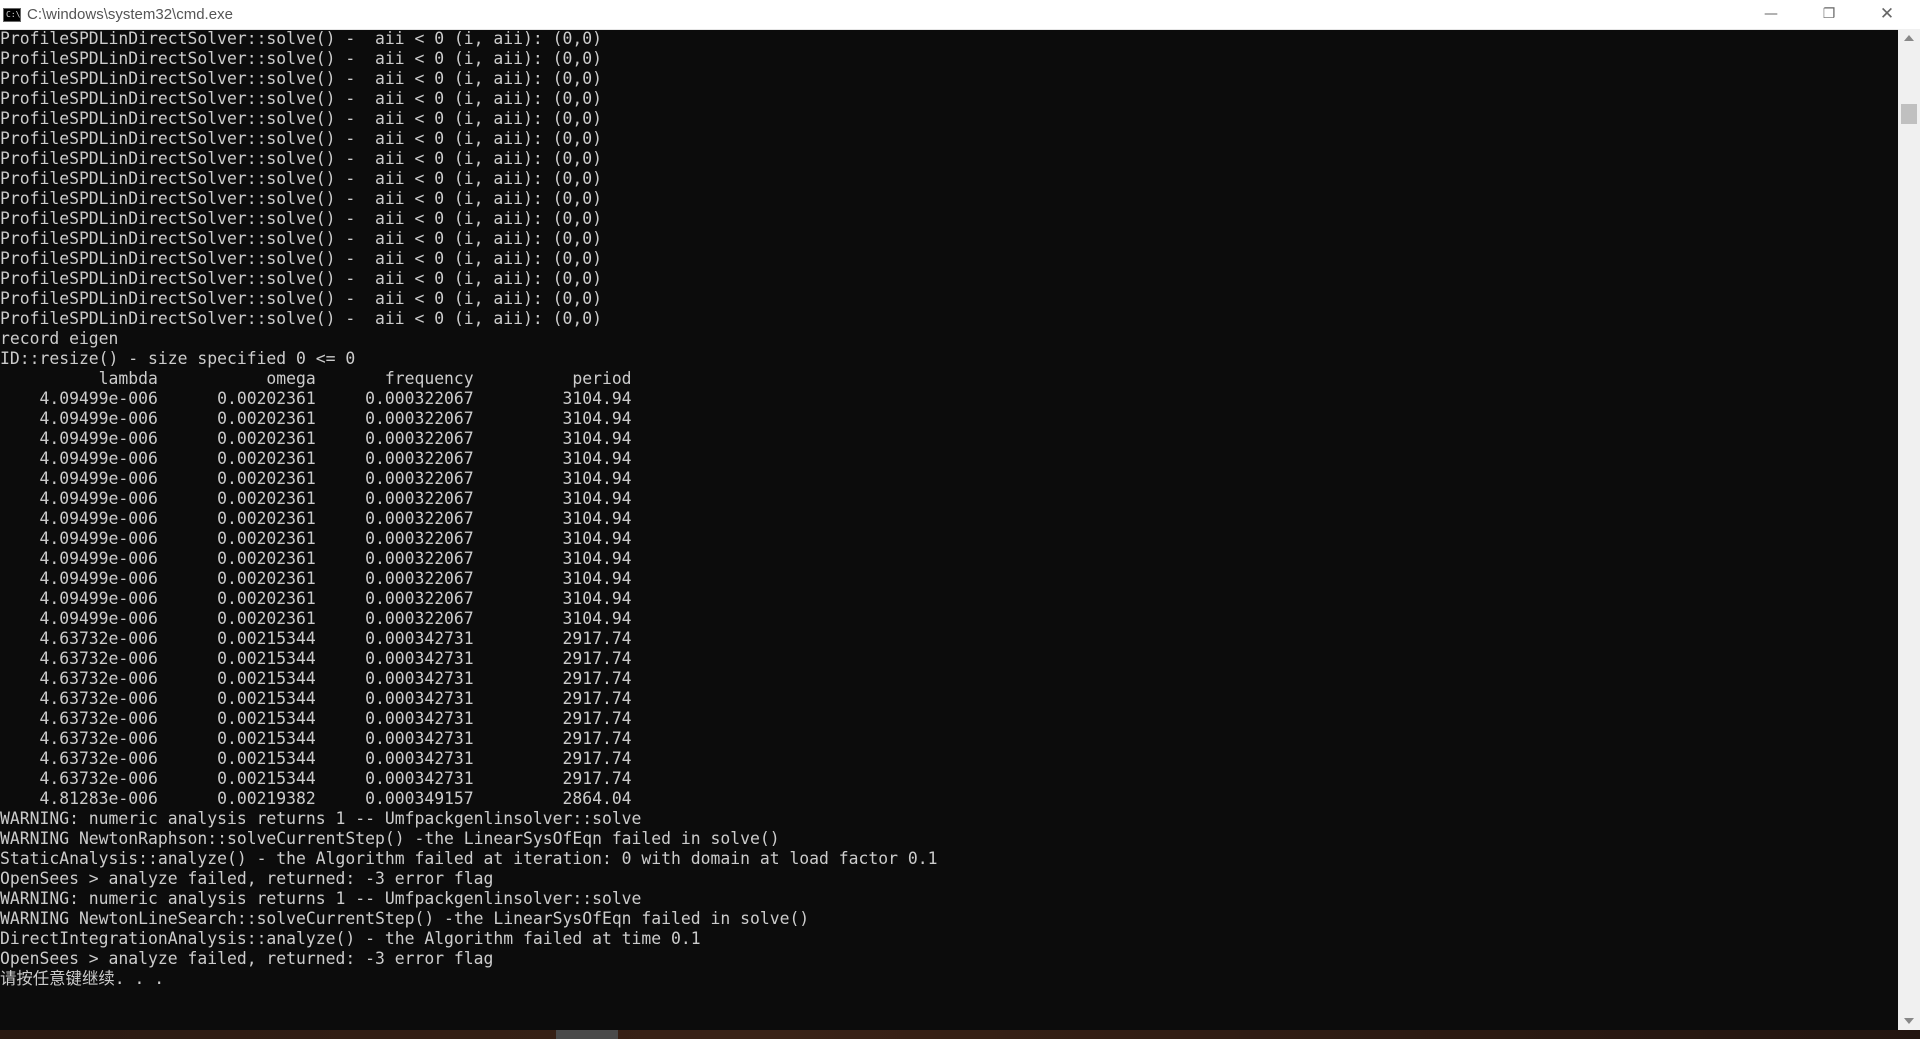 This screenshot has height=1039, width=1920. Describe the element at coordinates (59, 338) in the screenshot. I see `console-line: record eigen` at that location.